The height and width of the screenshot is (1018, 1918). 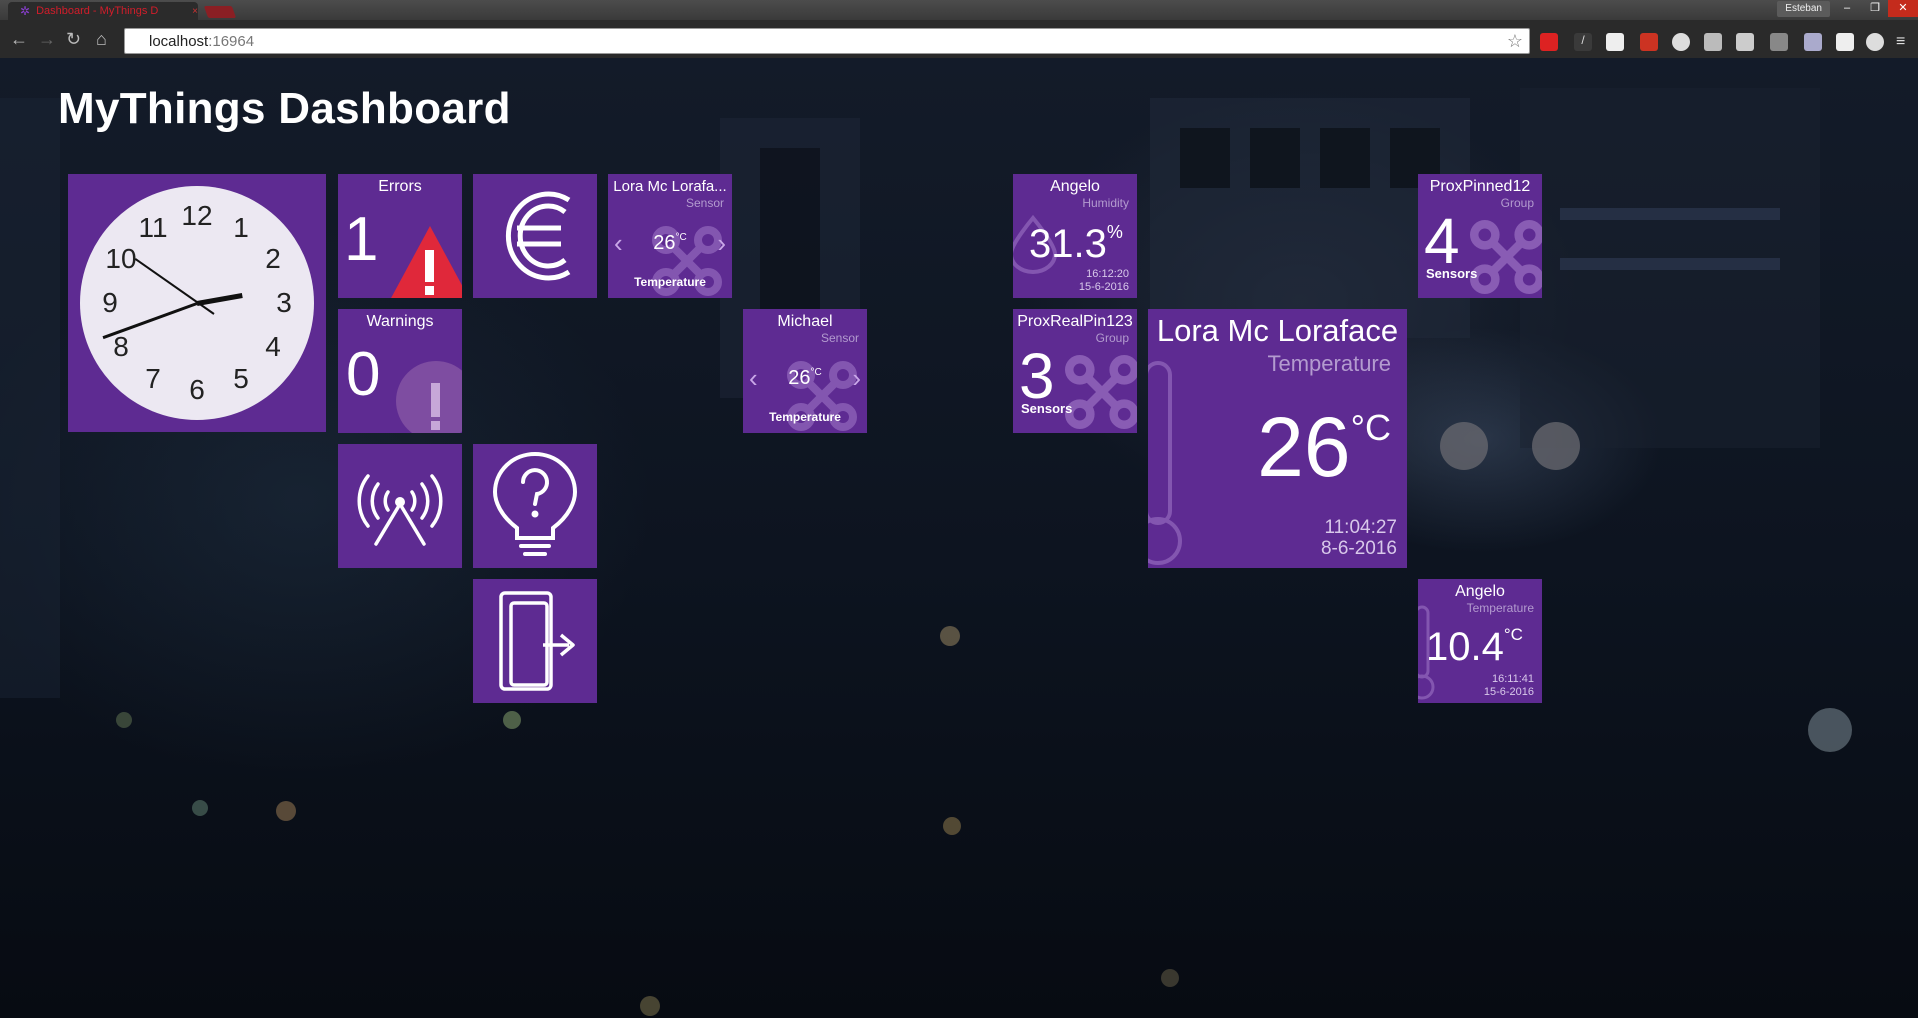 I want to click on group-label: Sensors, so click(x=1047, y=408).